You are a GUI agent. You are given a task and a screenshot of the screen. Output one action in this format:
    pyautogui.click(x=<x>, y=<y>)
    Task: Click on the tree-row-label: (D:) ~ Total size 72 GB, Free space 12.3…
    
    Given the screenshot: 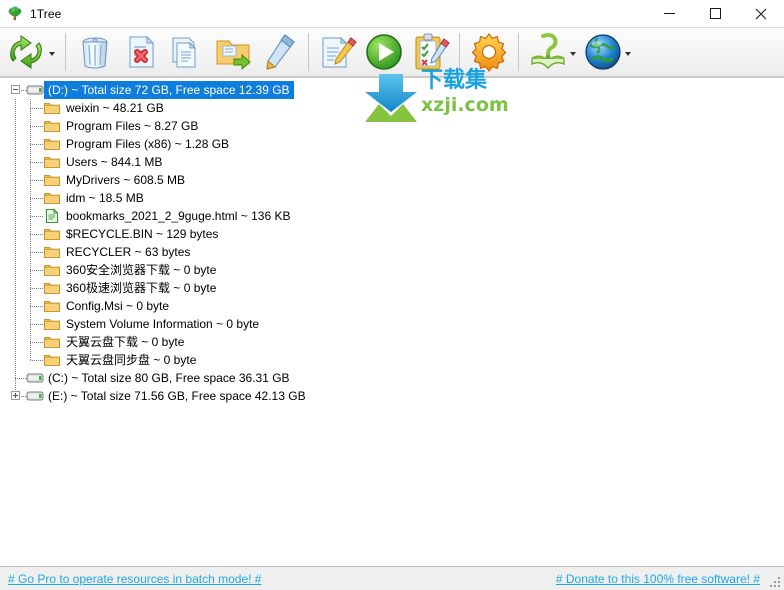 What is the action you would take?
    pyautogui.click(x=169, y=90)
    